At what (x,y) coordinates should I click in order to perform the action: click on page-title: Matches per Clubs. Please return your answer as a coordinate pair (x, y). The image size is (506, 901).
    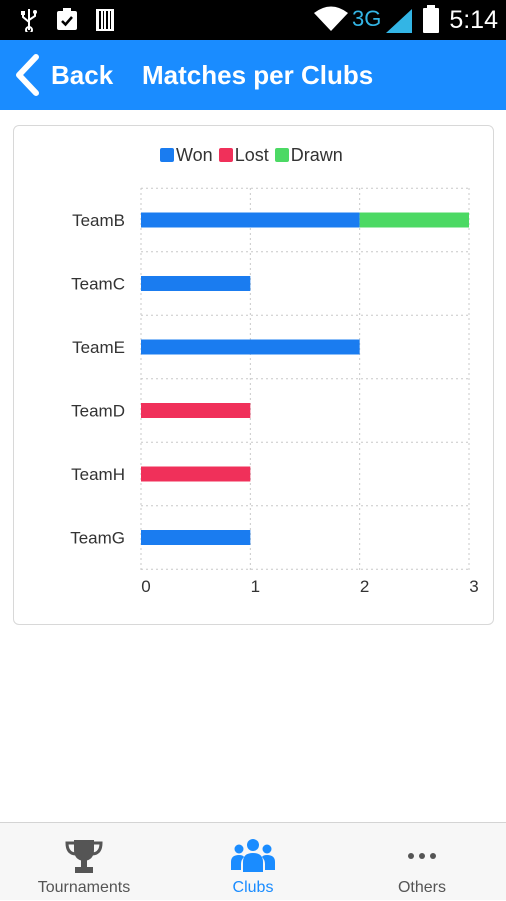
    Looking at the image, I should click on (258, 75).